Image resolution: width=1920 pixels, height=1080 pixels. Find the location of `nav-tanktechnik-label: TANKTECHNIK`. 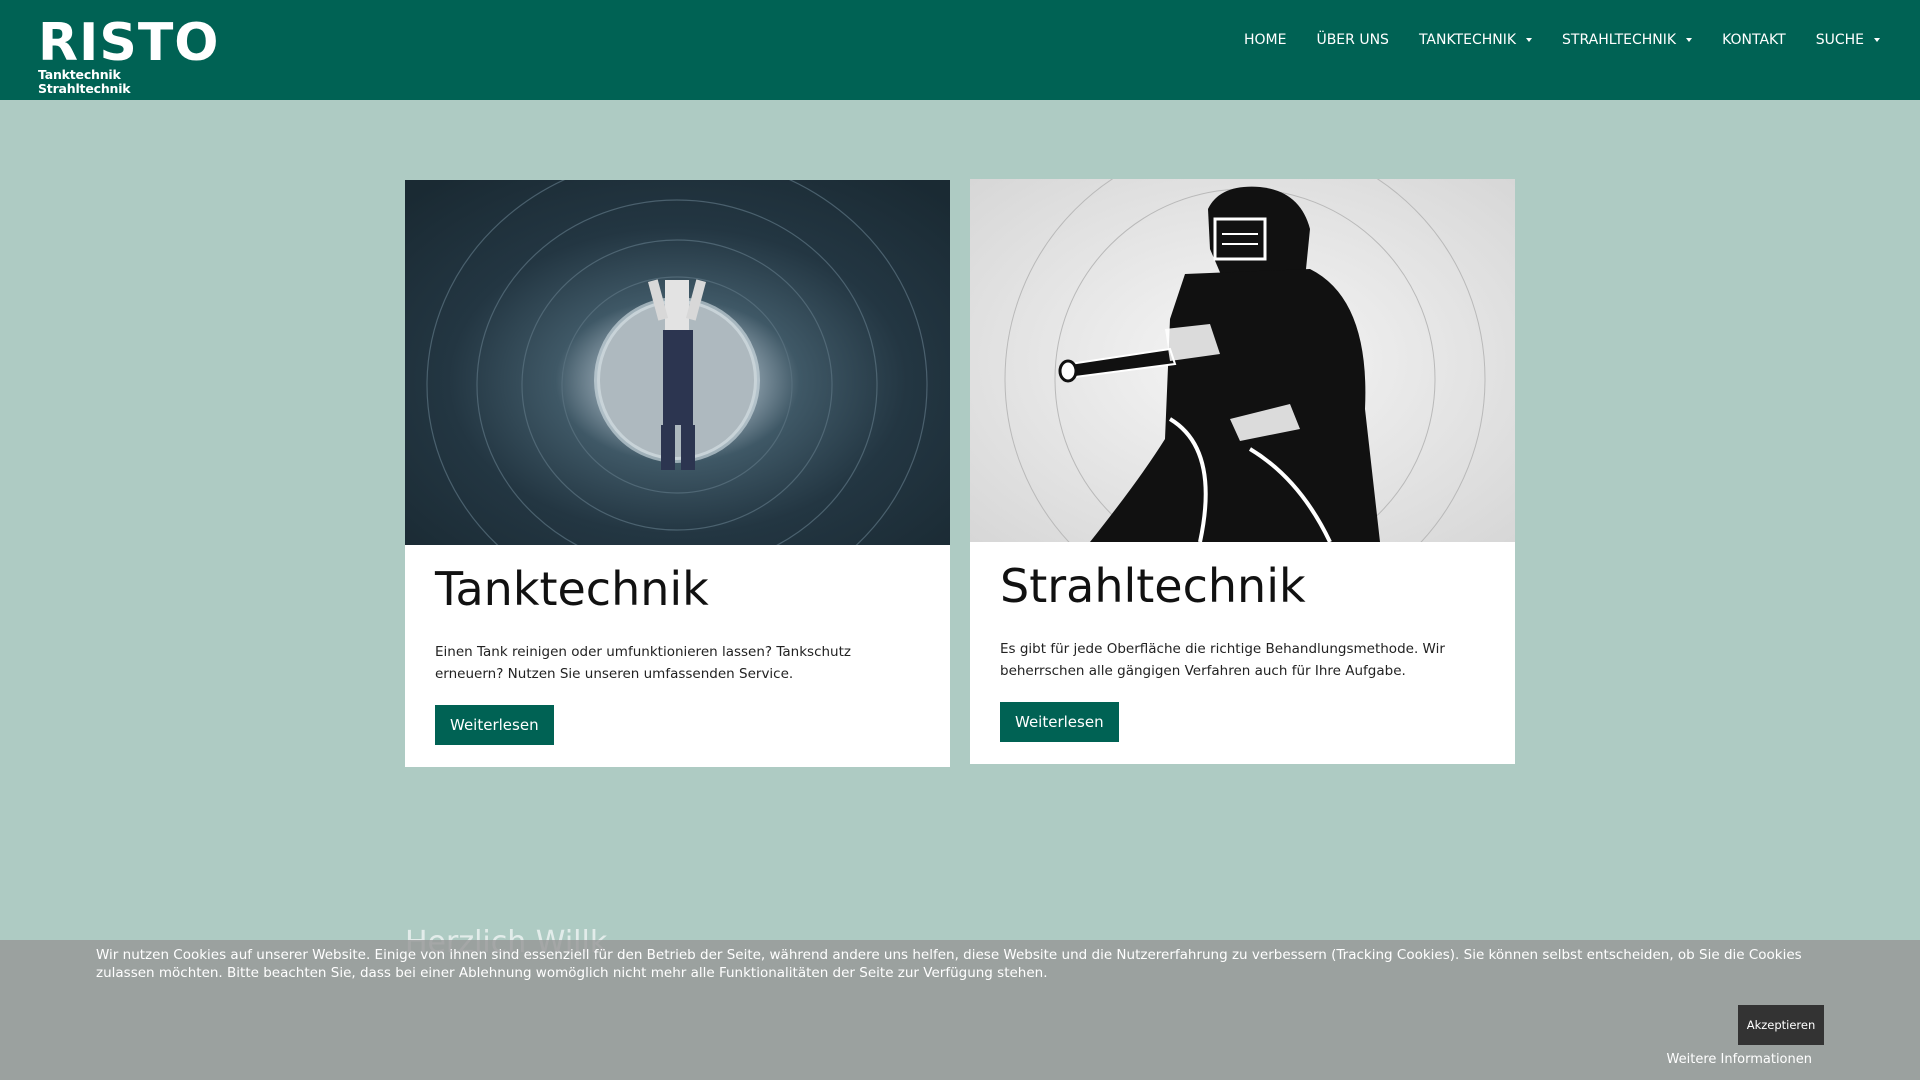

nav-tanktechnik-label: TANKTECHNIK is located at coordinates (1467, 40).